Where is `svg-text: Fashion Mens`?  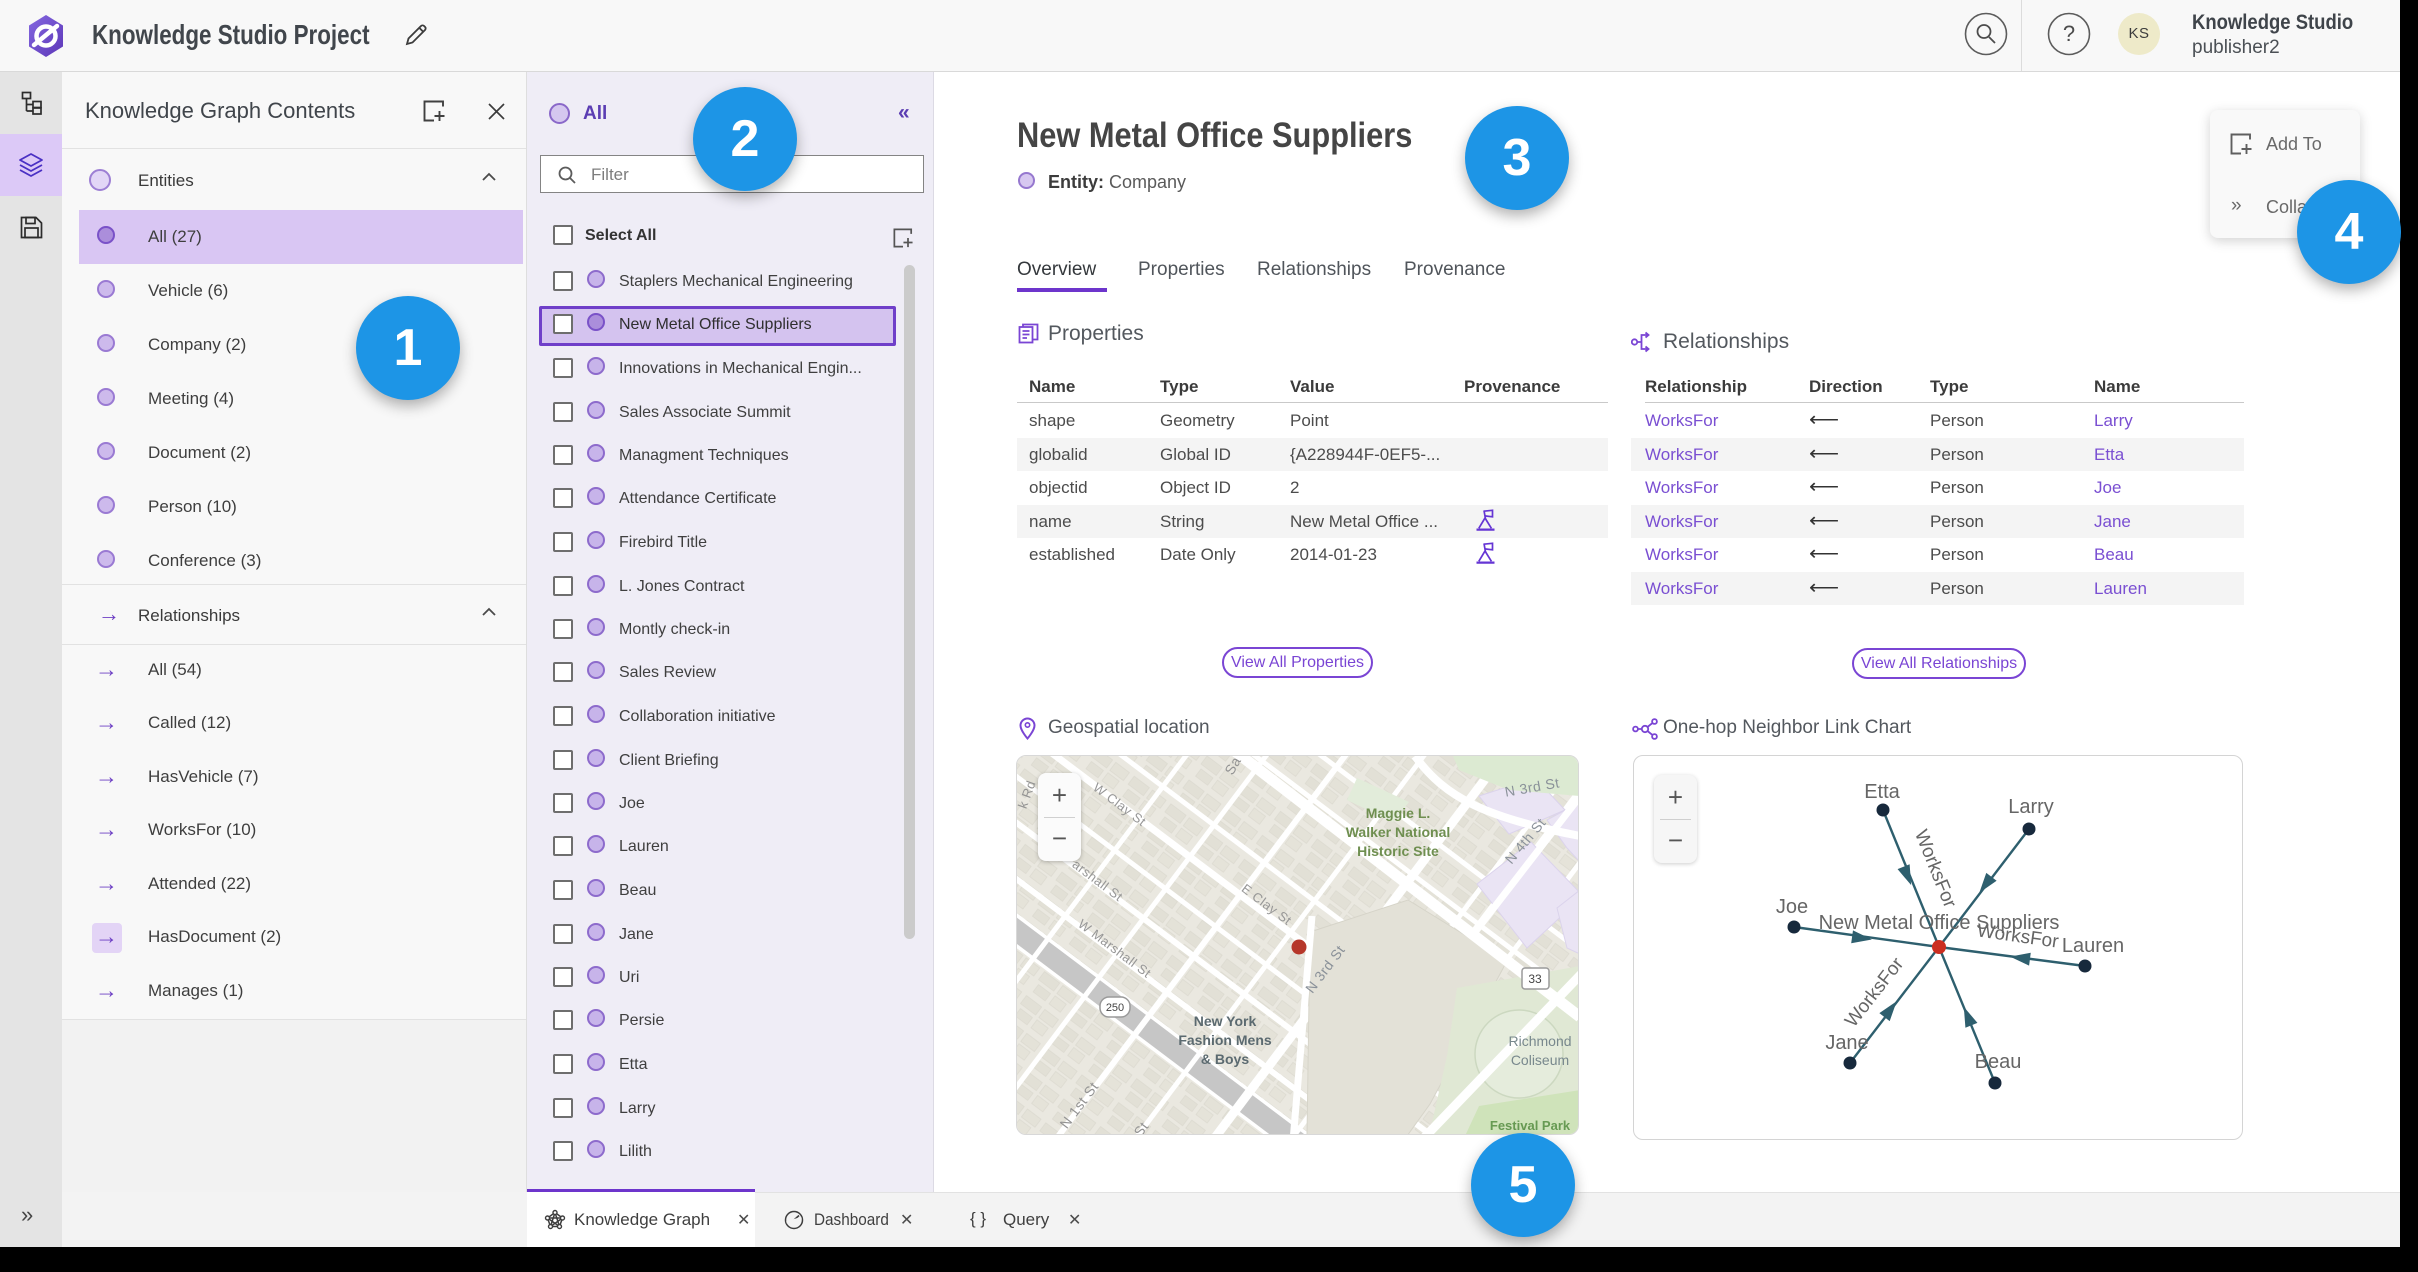 svg-text: Fashion Mens is located at coordinates (1225, 1040).